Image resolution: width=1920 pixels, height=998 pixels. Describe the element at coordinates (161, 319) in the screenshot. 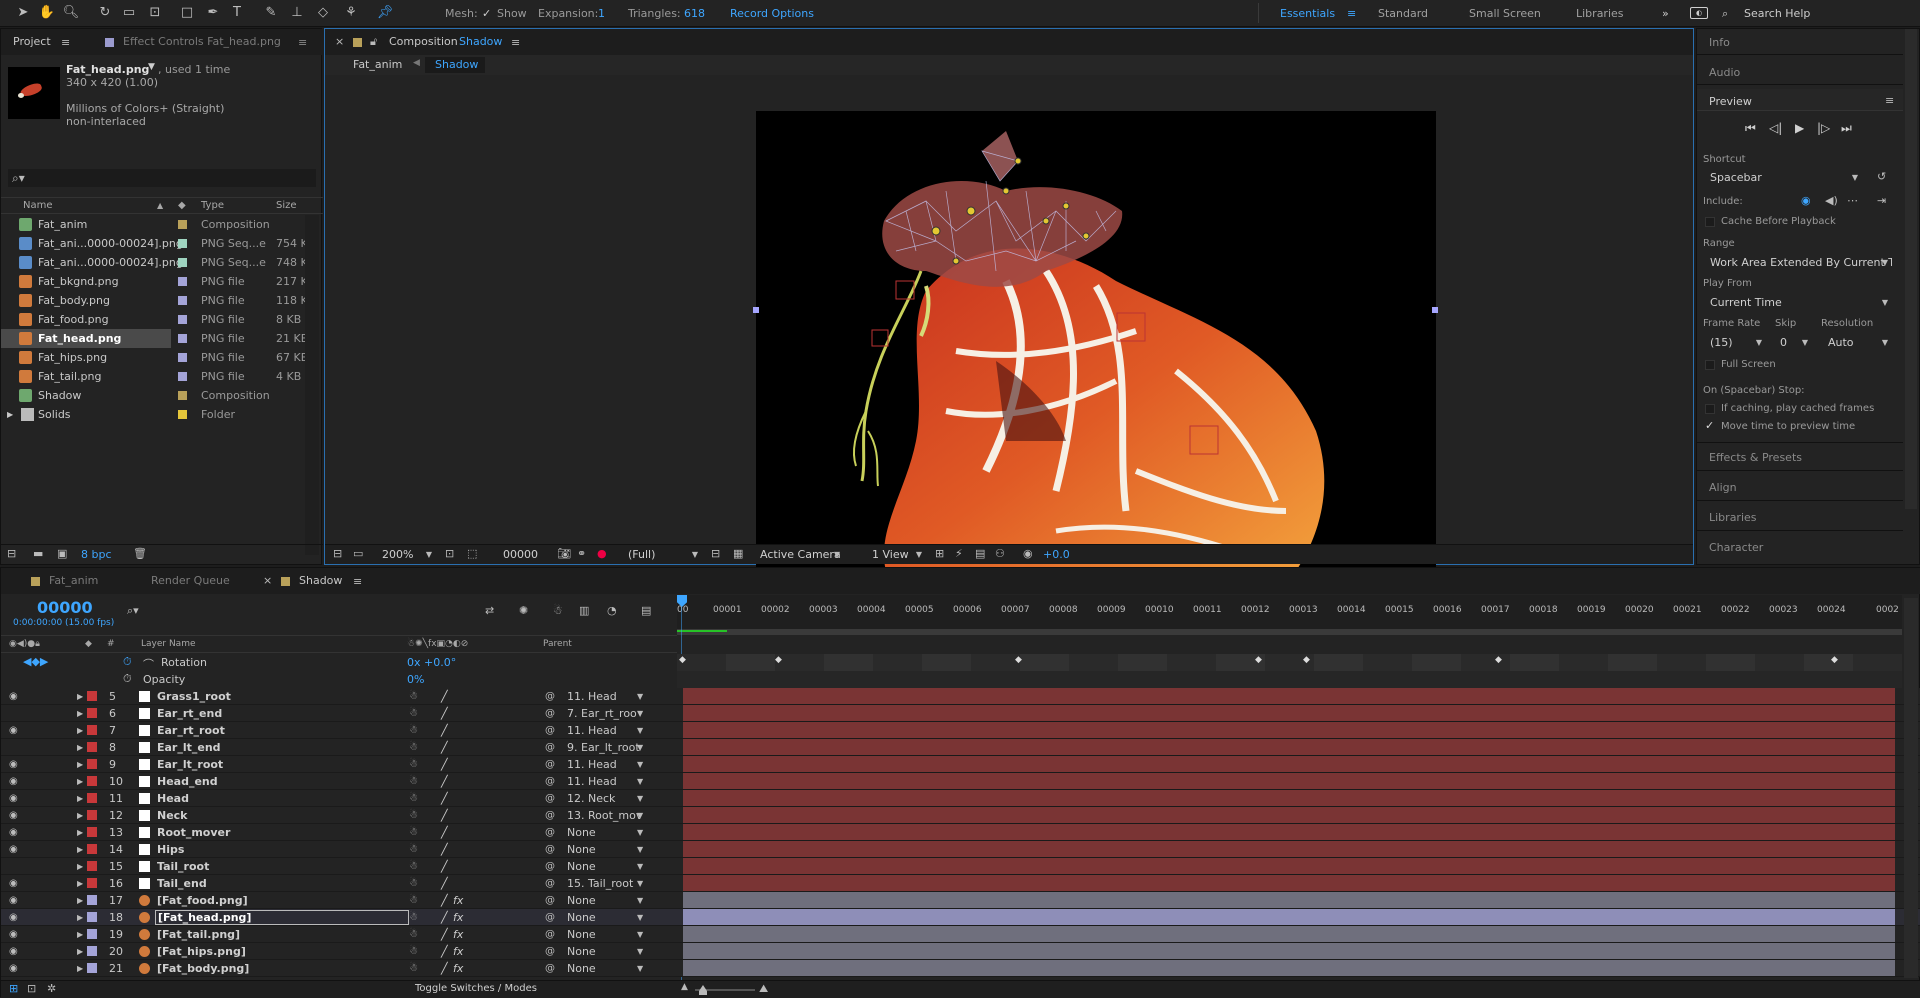

I see `project-item: Fat_food.png PNG file 8 KB` at that location.